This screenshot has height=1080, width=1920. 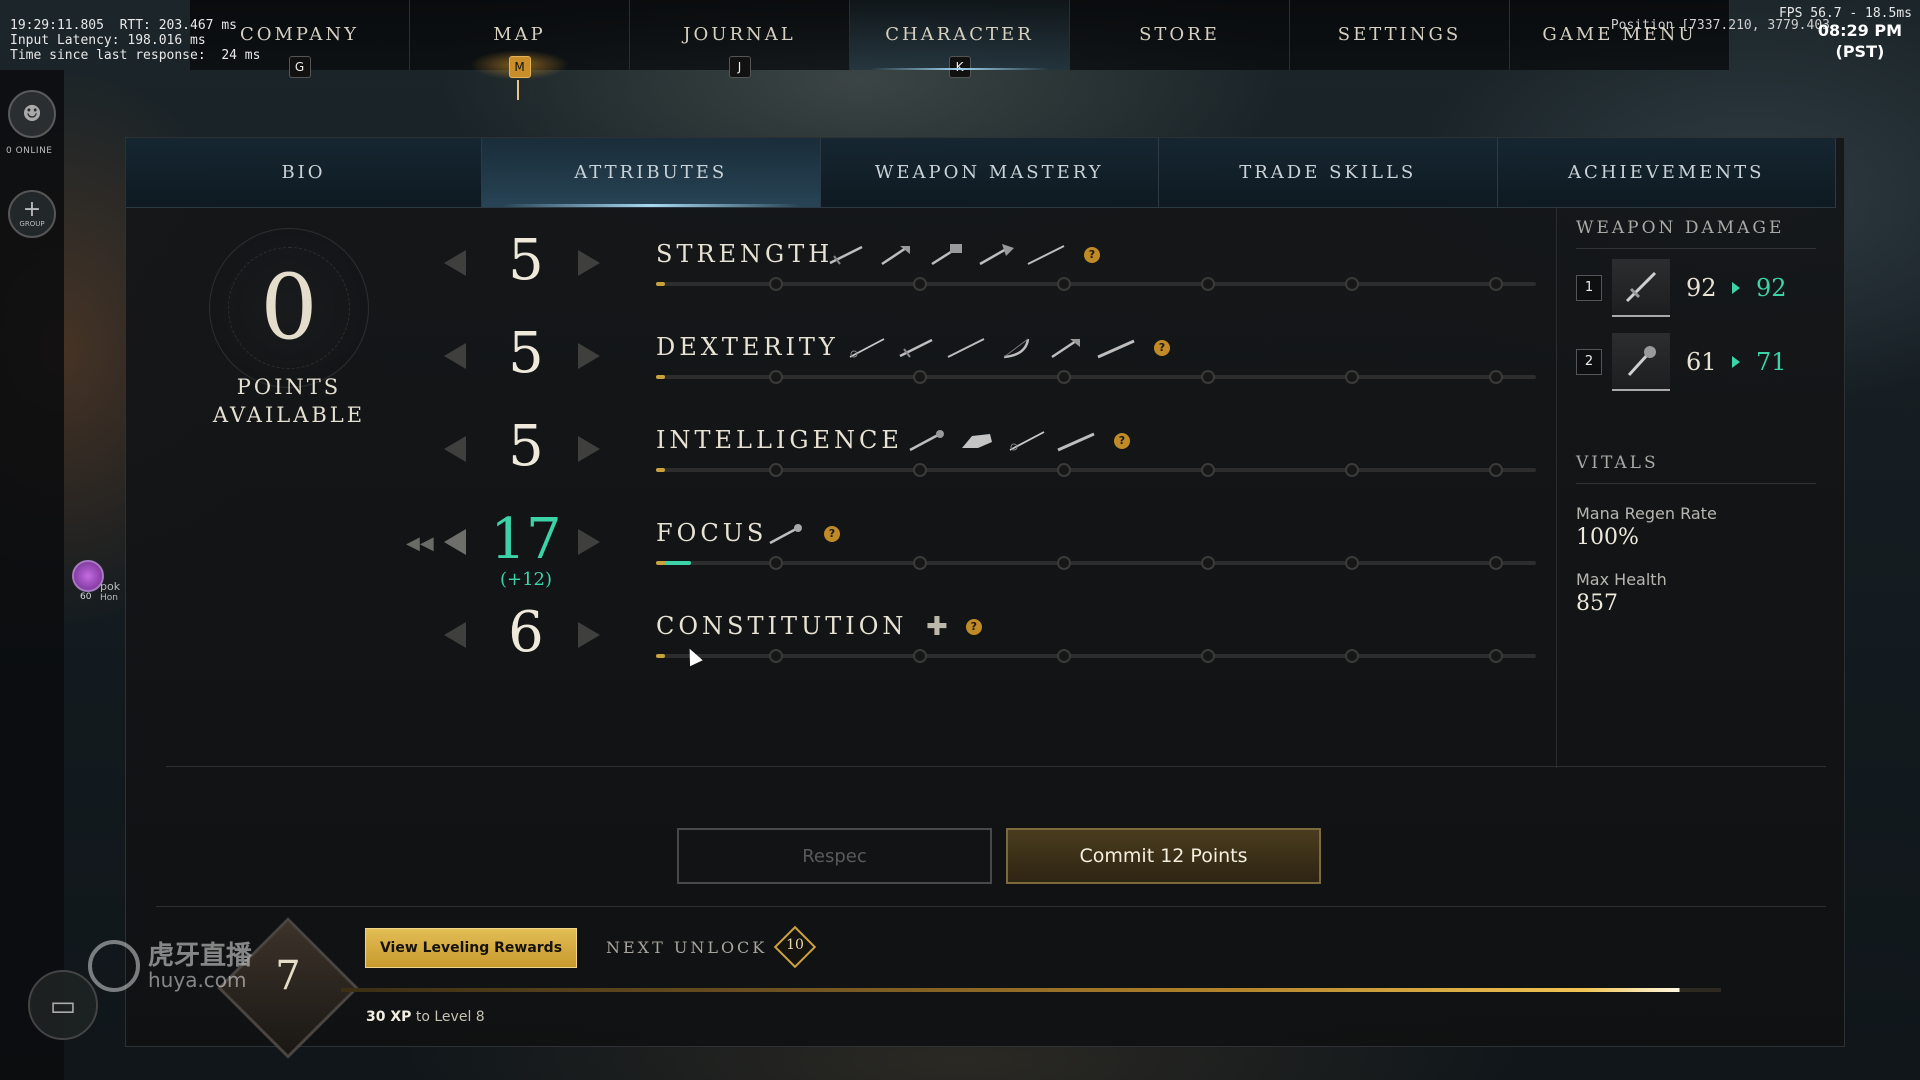 What do you see at coordinates (1720, 25) in the screenshot?
I see `position-readout: Position [7337.210, 3779.403` at bounding box center [1720, 25].